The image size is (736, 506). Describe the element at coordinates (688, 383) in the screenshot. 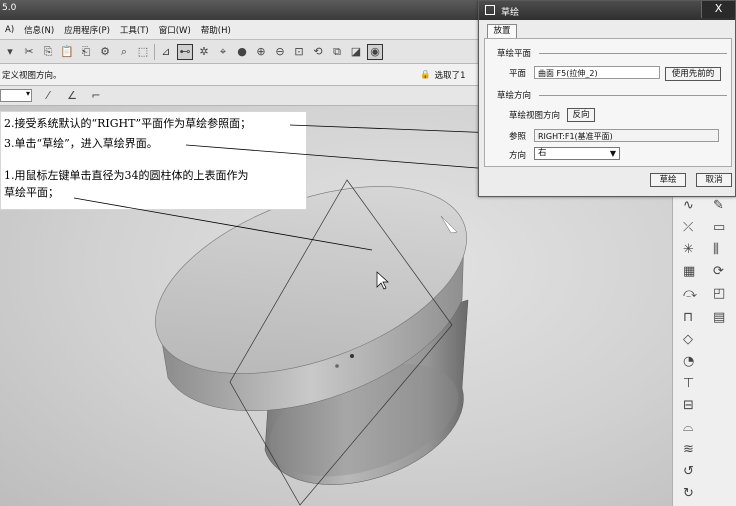

I see `rib-icon: ⊤` at that location.